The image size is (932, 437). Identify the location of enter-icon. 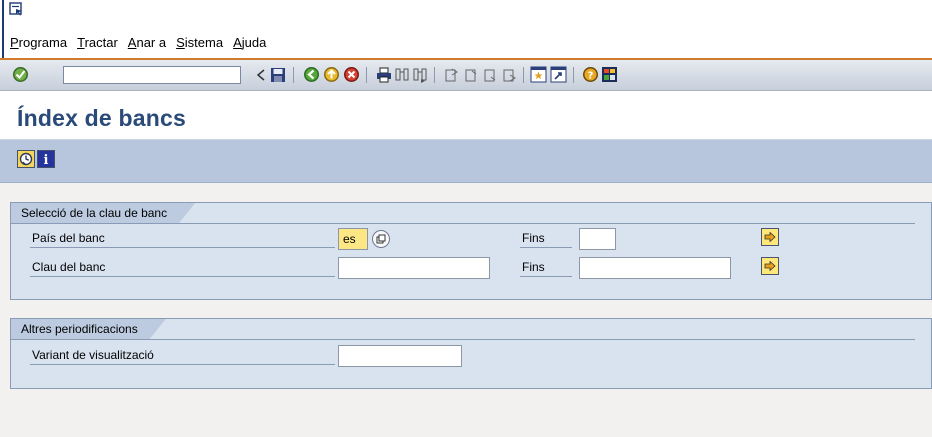
(20, 74).